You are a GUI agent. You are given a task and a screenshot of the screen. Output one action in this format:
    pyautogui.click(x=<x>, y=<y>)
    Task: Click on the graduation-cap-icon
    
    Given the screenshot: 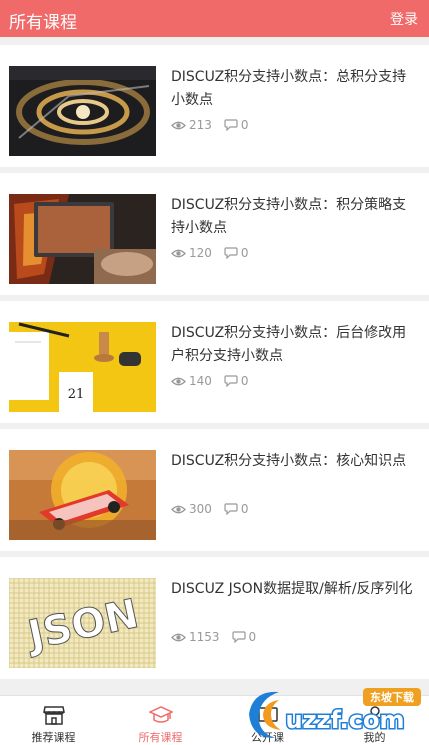 What is the action you would take?
    pyautogui.click(x=161, y=714)
    